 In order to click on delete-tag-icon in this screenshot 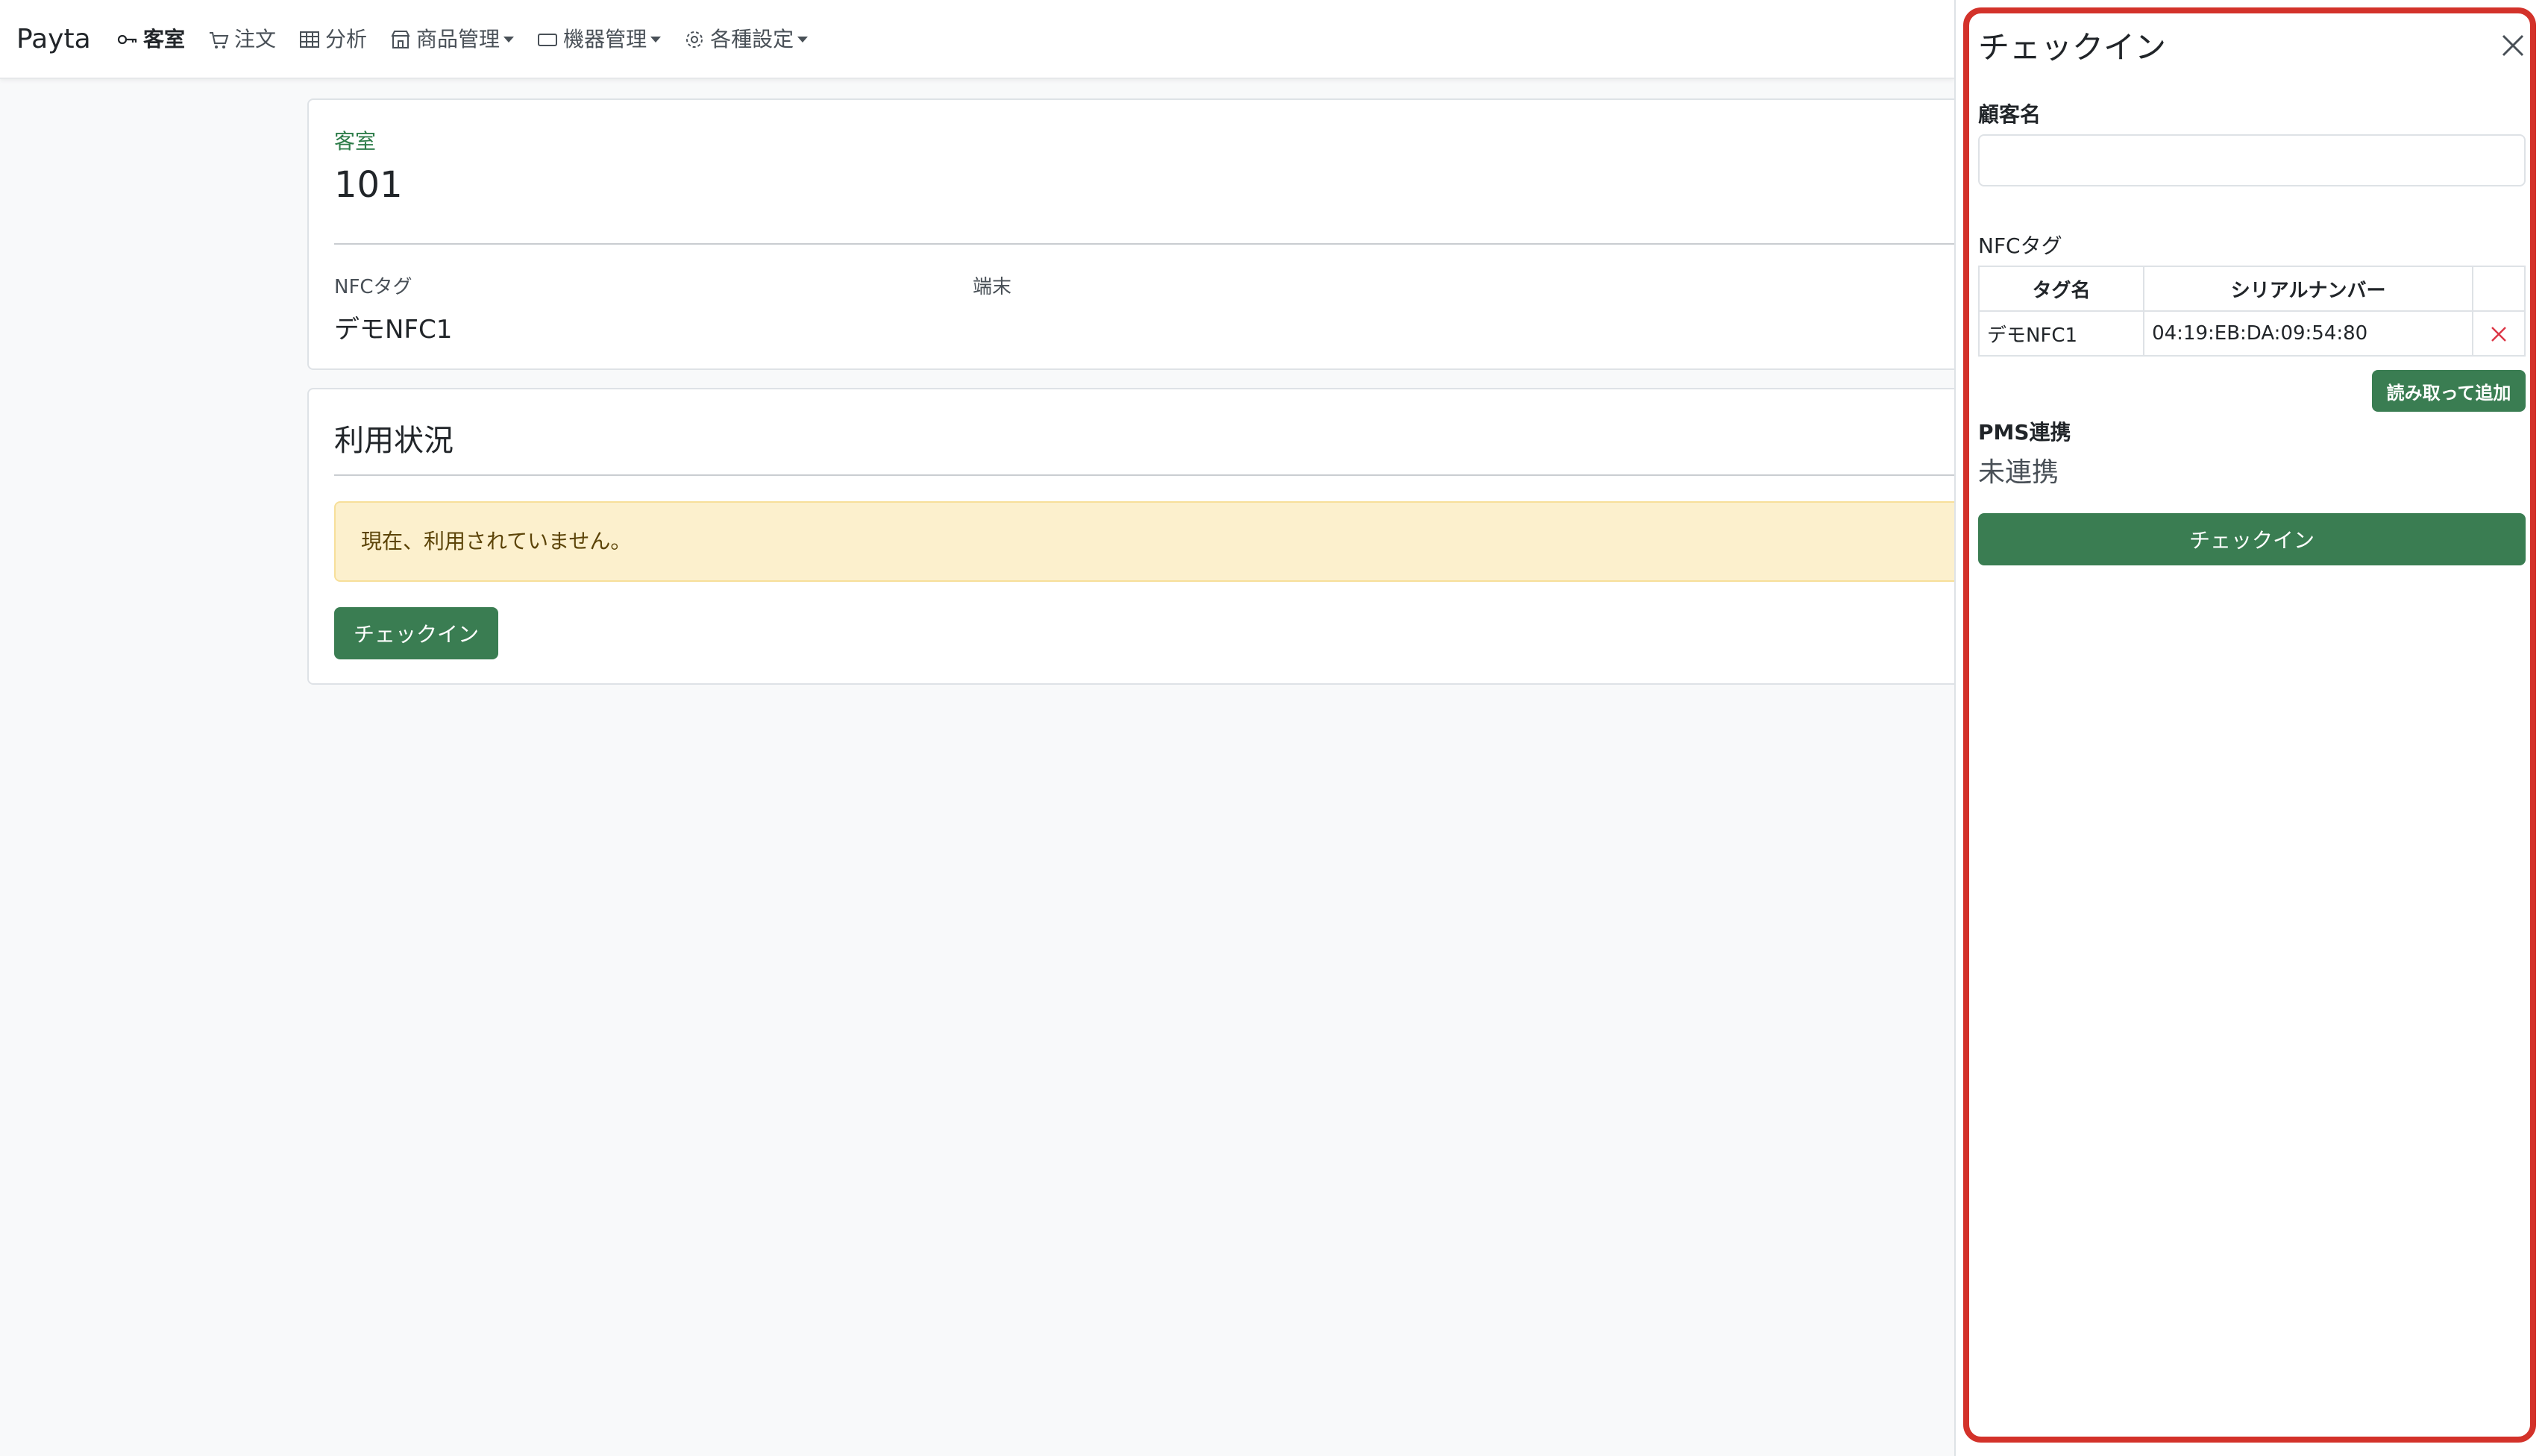, I will do `click(2499, 334)`.